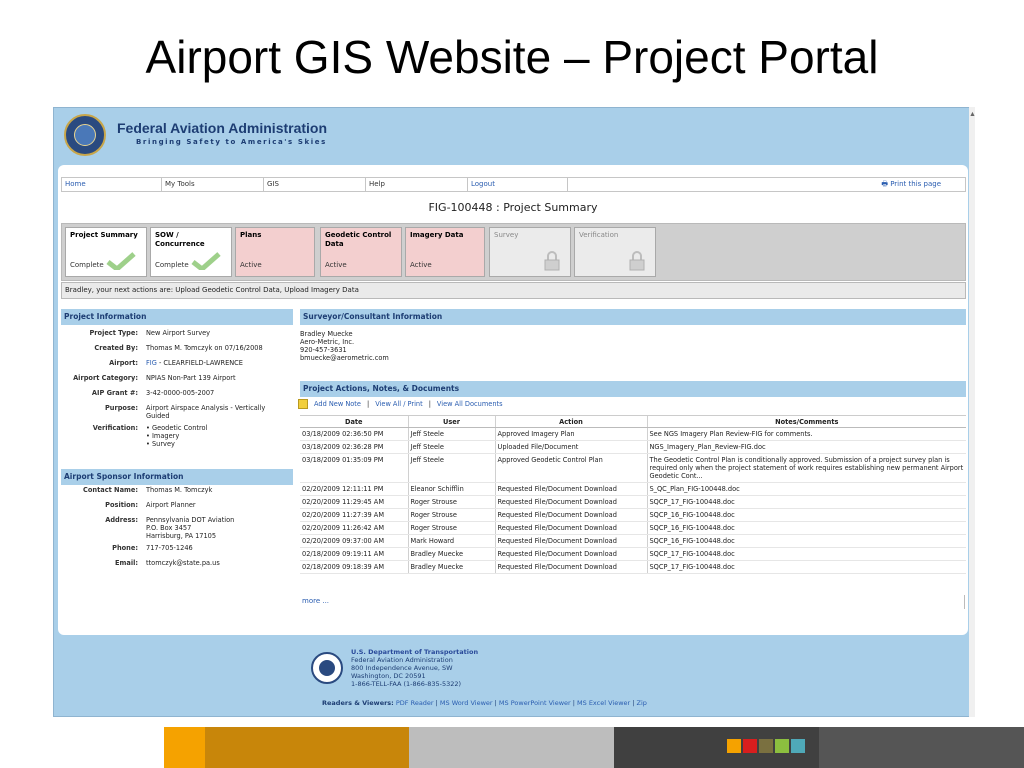 This screenshot has width=1024, height=768. What do you see at coordinates (633, 389) in the screenshot?
I see `actions-heading: Project Actions, Notes, & Documents` at bounding box center [633, 389].